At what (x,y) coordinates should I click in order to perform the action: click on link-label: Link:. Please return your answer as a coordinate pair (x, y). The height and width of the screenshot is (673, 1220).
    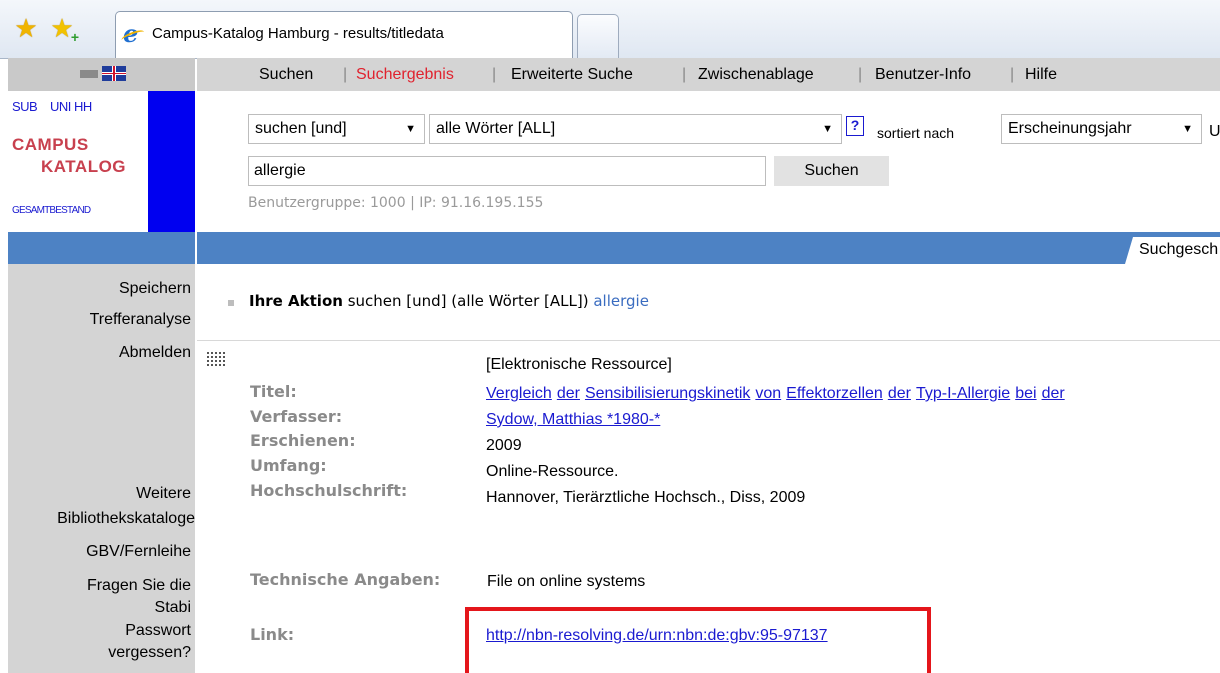
    Looking at the image, I should click on (272, 634).